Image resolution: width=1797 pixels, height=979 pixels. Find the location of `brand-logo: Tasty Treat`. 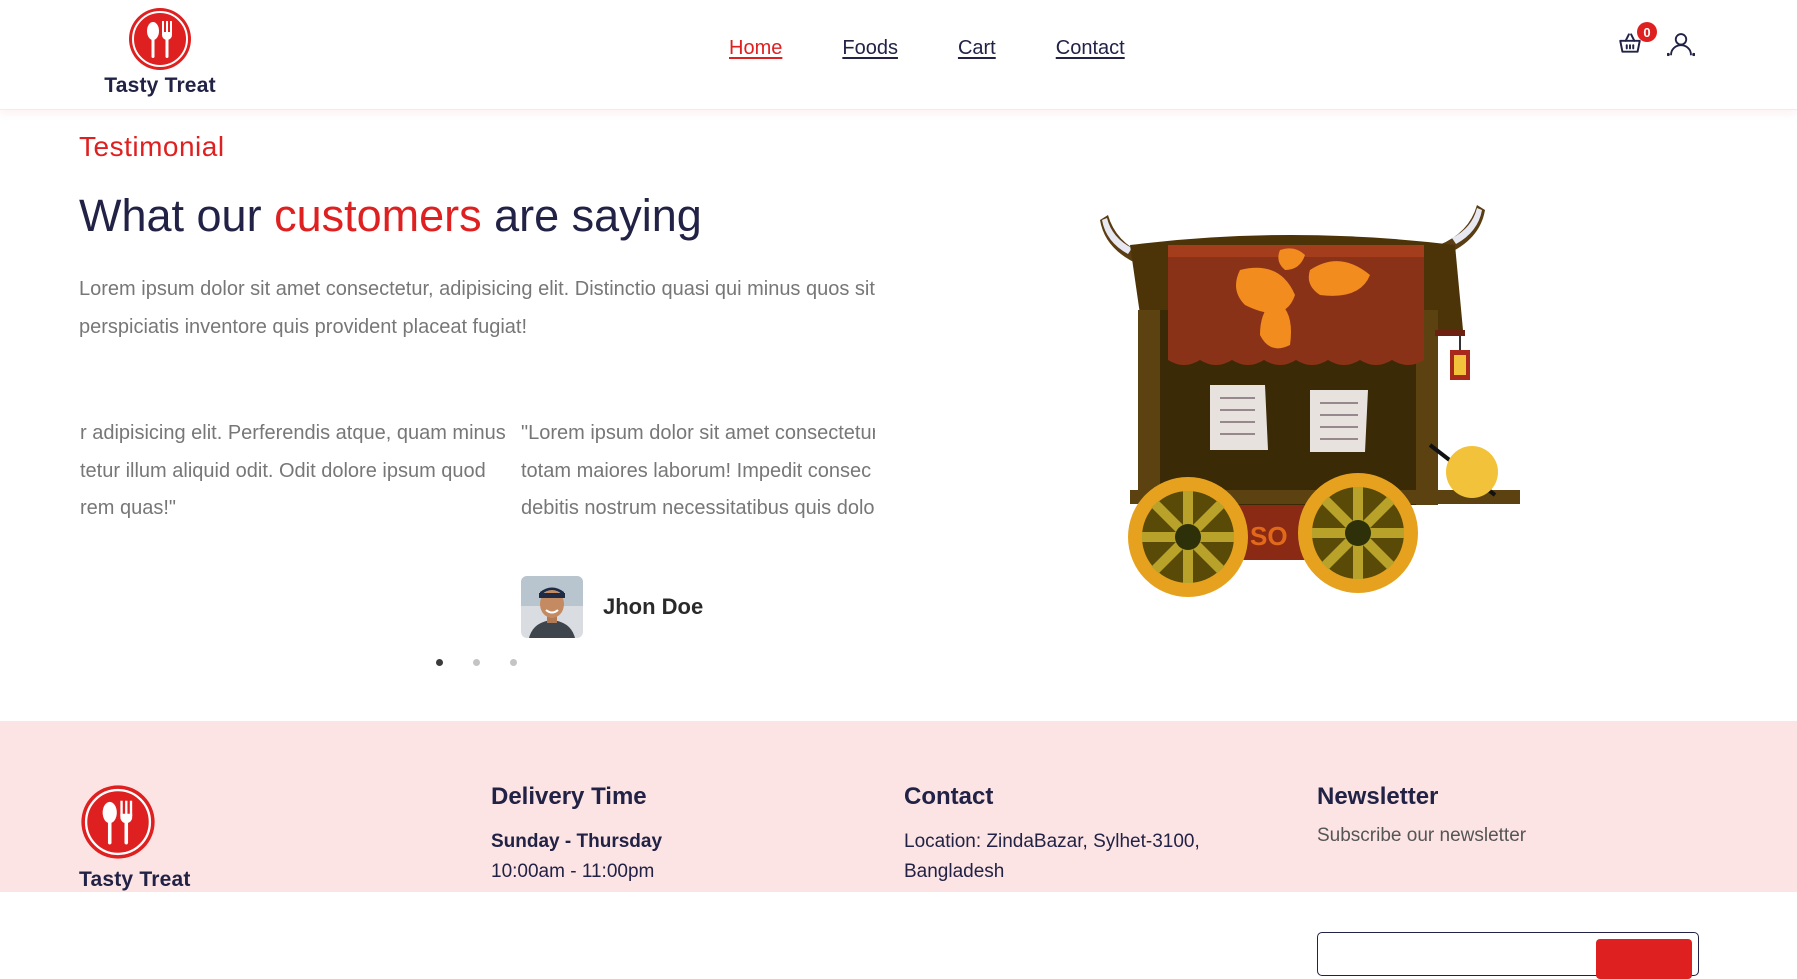

brand-logo: Tasty Treat is located at coordinates (160, 52).